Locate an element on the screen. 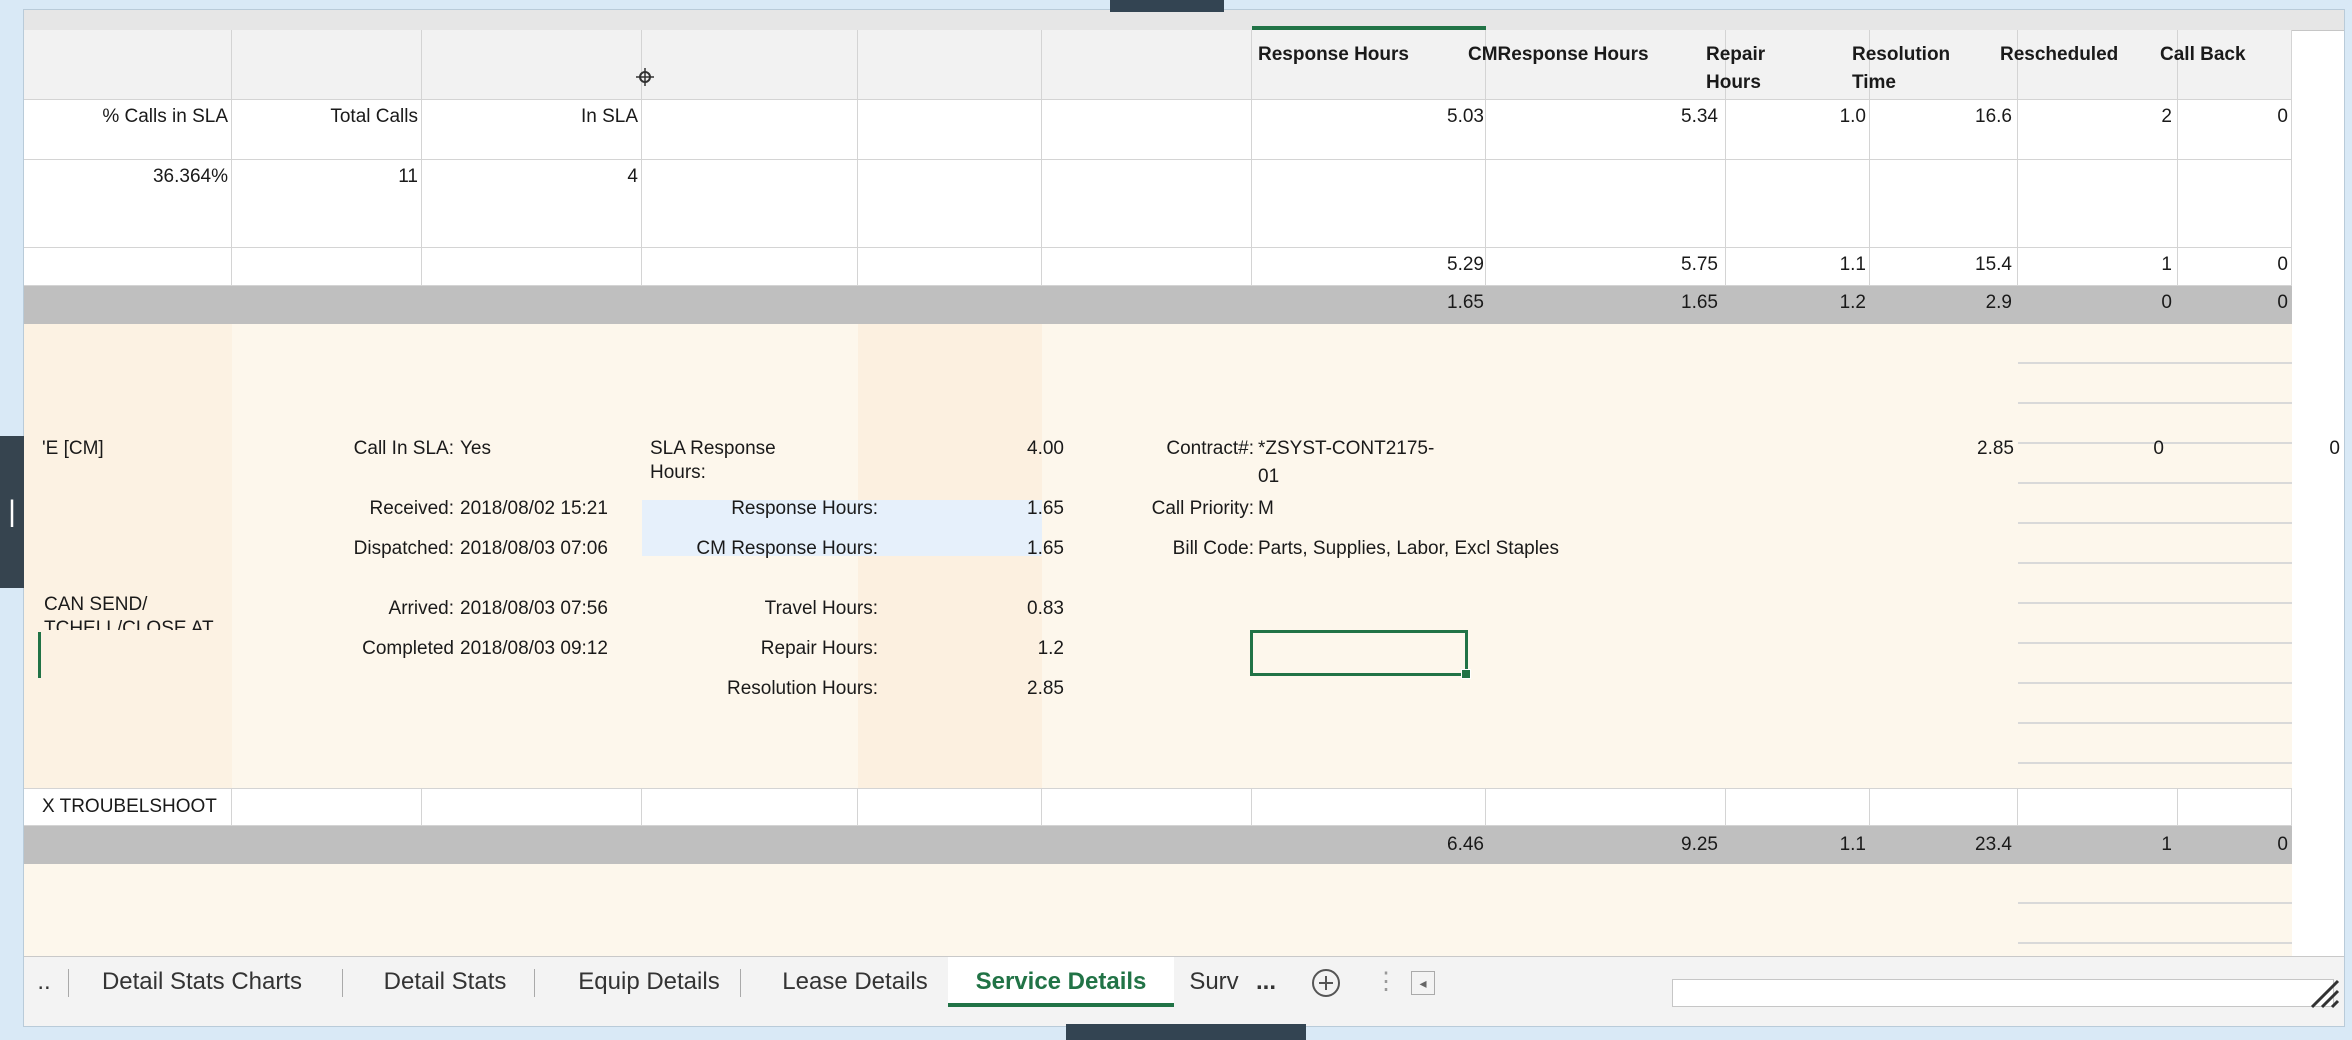 This screenshot has width=2352, height=1040. tabs-menu-icon: ⋮ is located at coordinates (1386, 982).